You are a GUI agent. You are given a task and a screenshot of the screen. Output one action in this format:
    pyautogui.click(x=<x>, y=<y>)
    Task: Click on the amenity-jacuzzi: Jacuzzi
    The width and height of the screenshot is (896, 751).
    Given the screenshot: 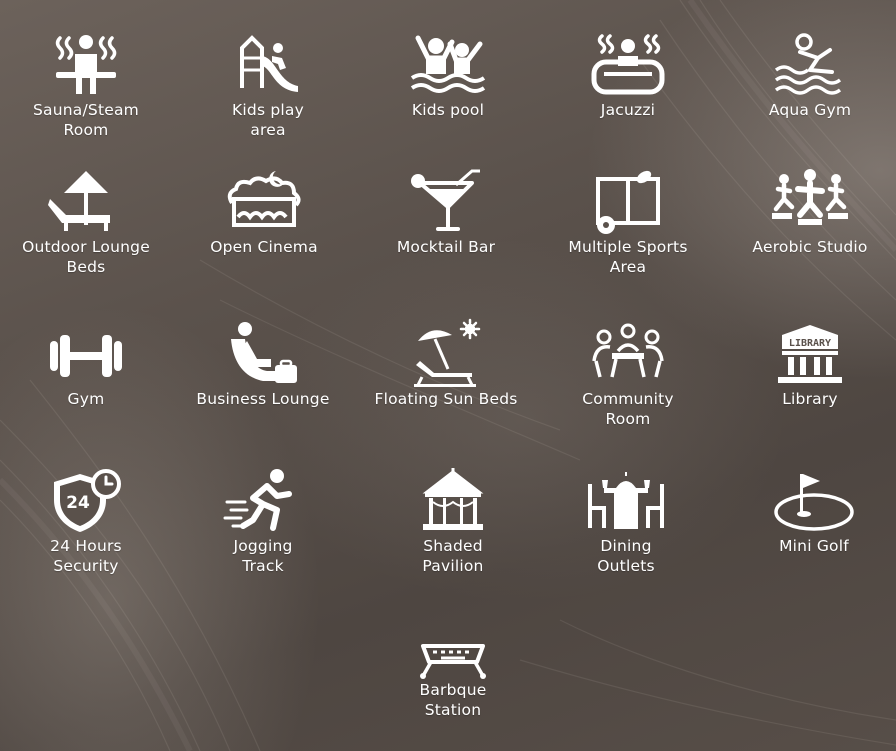 What is the action you would take?
    pyautogui.click(x=628, y=76)
    